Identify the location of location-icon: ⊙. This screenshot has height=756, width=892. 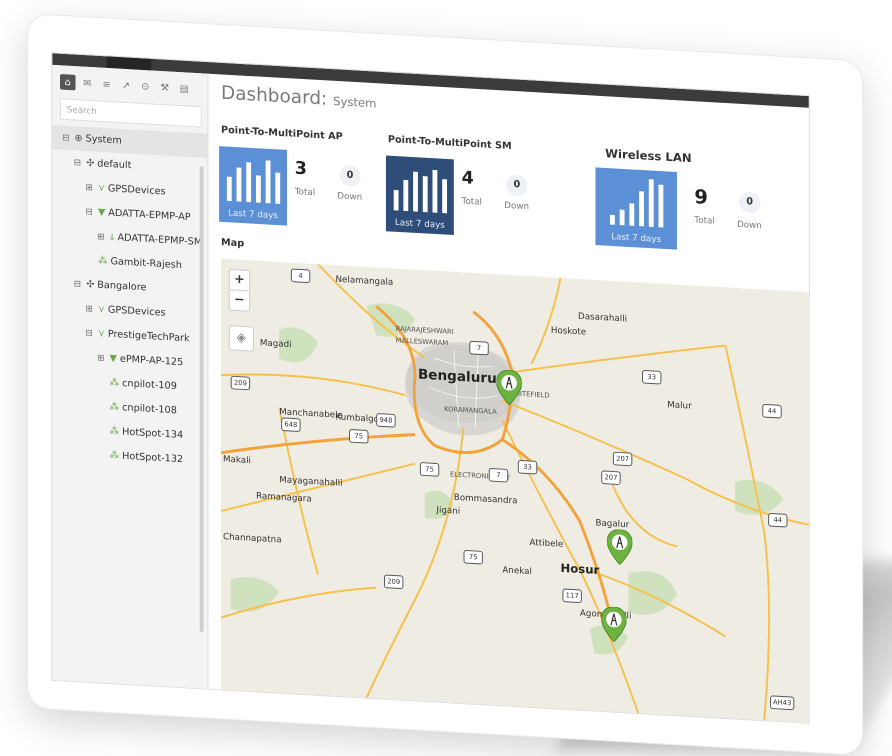
(146, 86).